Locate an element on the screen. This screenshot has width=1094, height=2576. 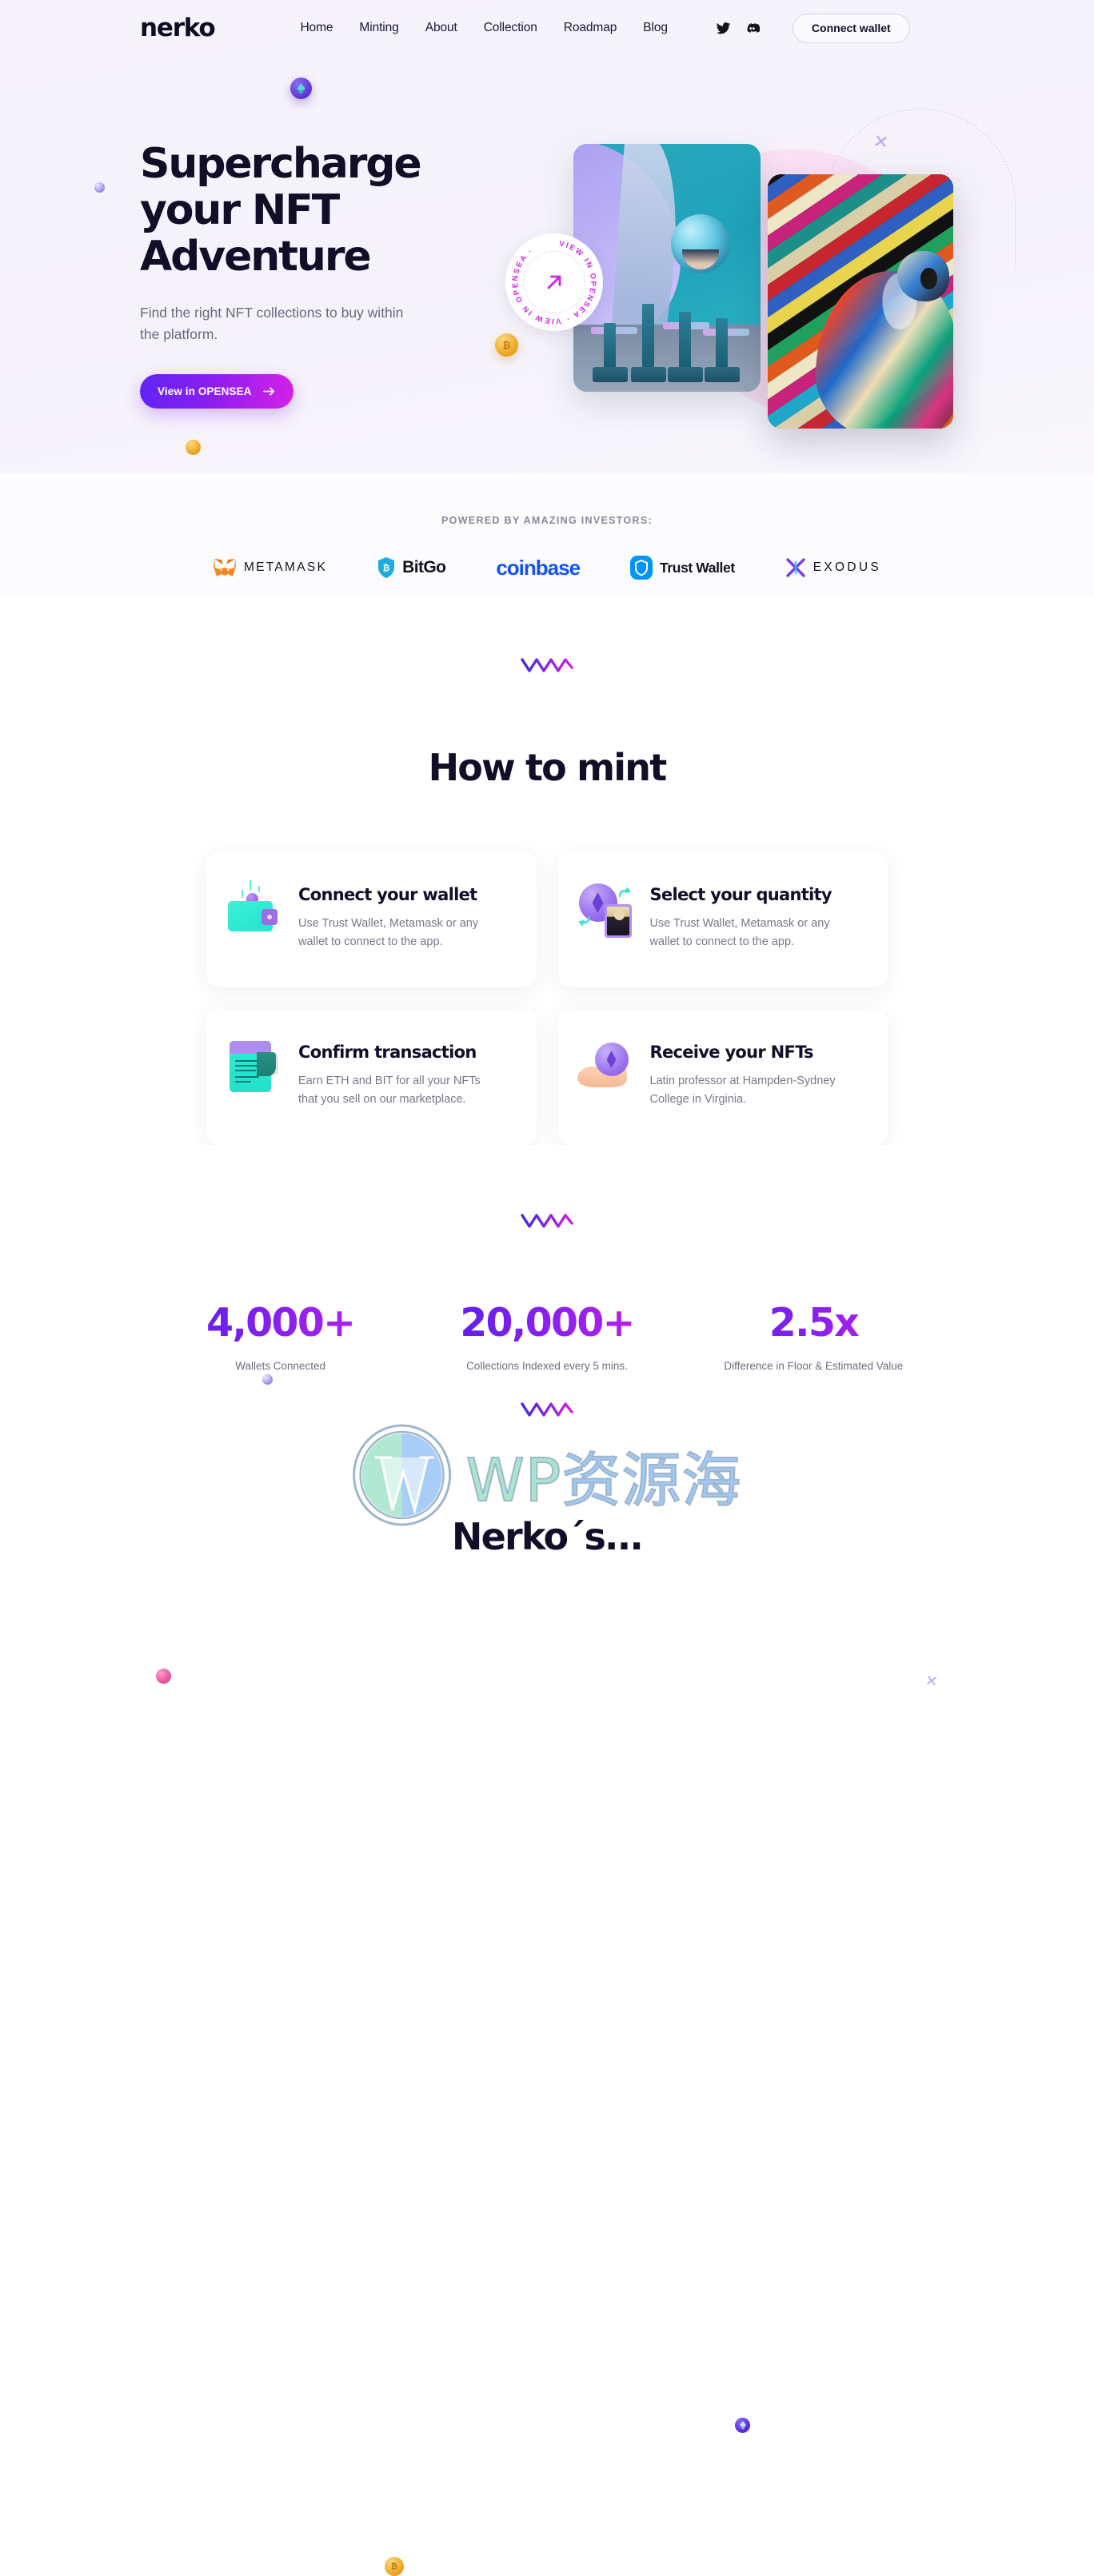
x-shape-decoration-2: ✕ is located at coordinates (932, 1681).